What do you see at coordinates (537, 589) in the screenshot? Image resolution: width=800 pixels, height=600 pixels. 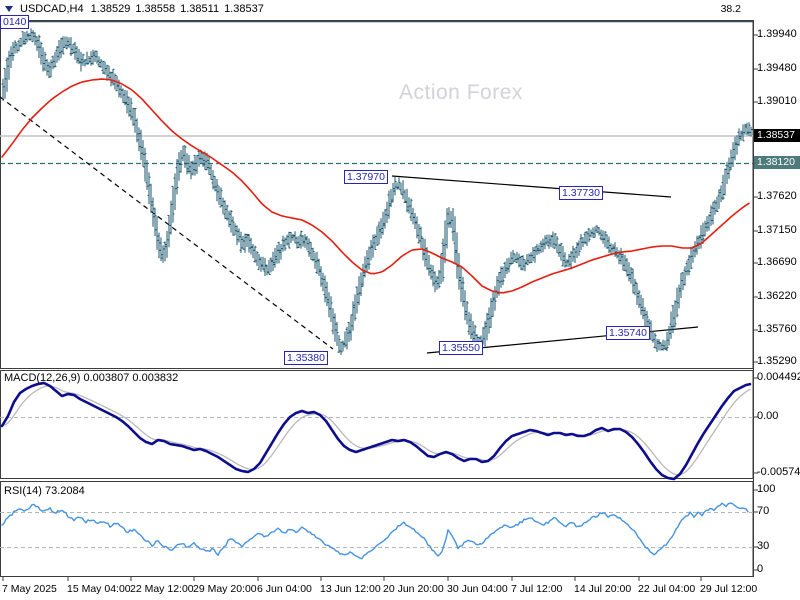 I see `time-axis-label: 7 Jul 12:00` at bounding box center [537, 589].